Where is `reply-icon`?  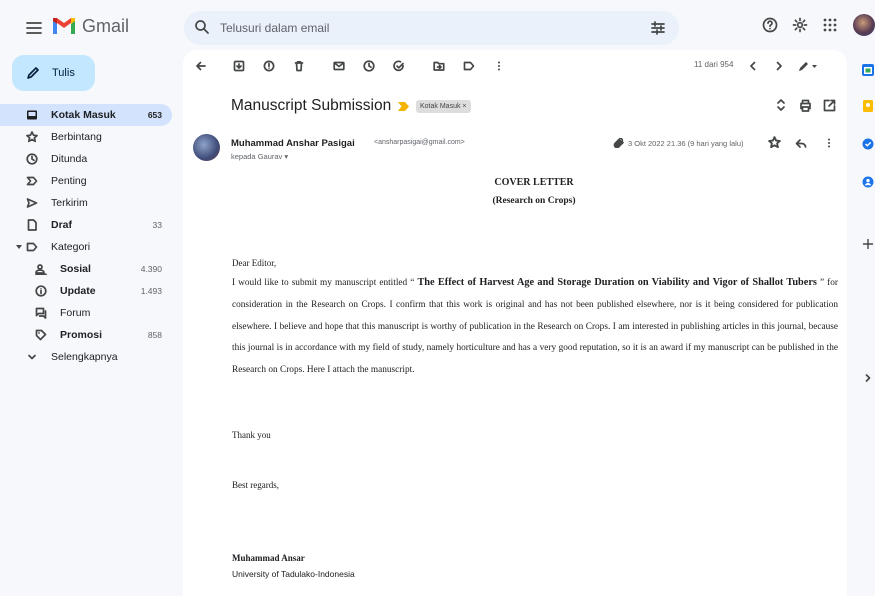 reply-icon is located at coordinates (801, 143).